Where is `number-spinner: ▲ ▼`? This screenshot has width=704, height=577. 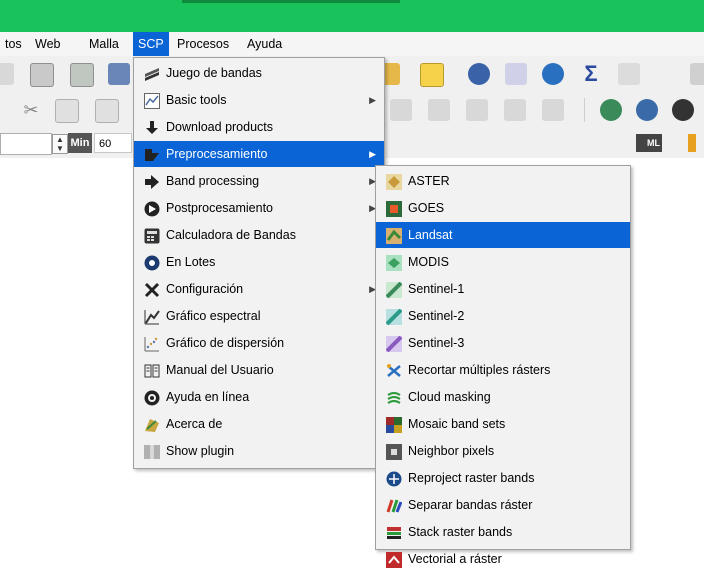
number-spinner: ▲ ▼ is located at coordinates (60, 144).